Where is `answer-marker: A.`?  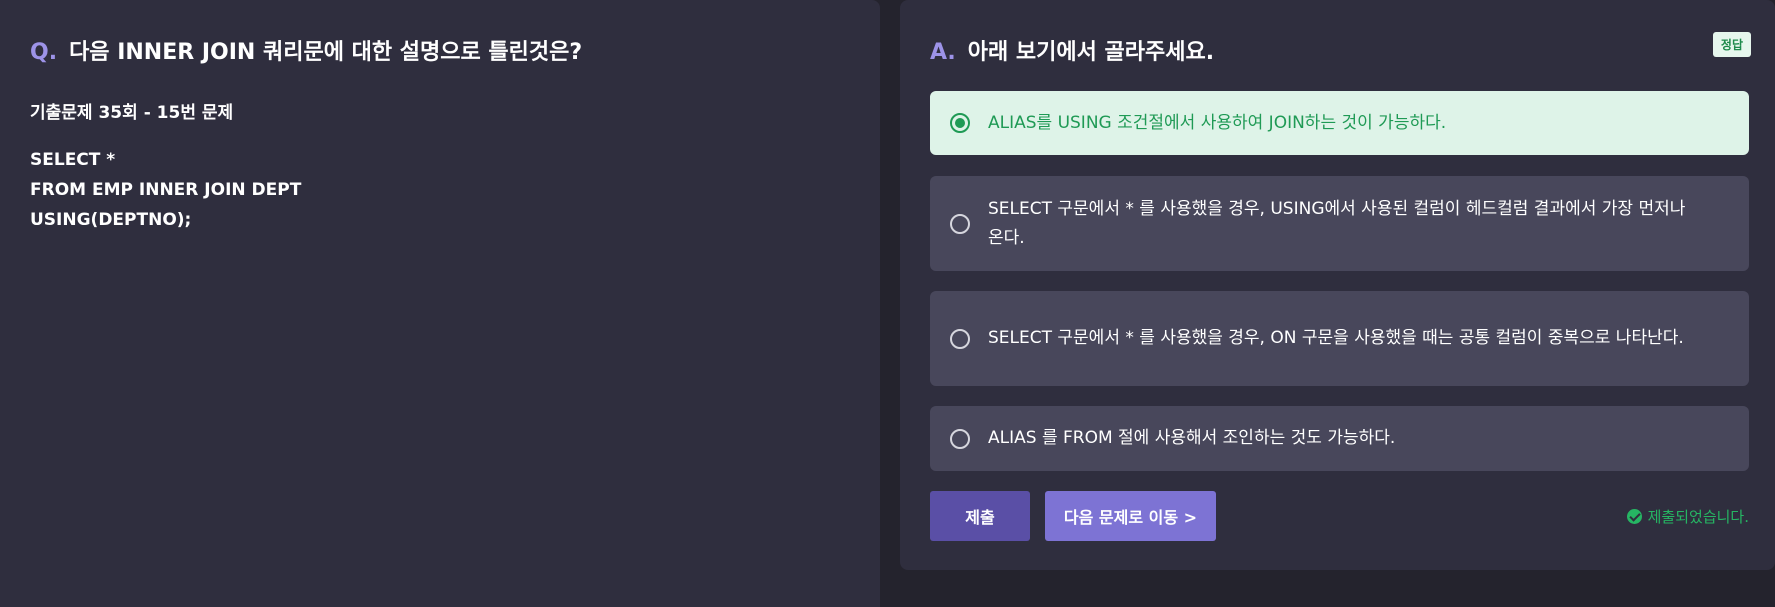 answer-marker: A. is located at coordinates (943, 52).